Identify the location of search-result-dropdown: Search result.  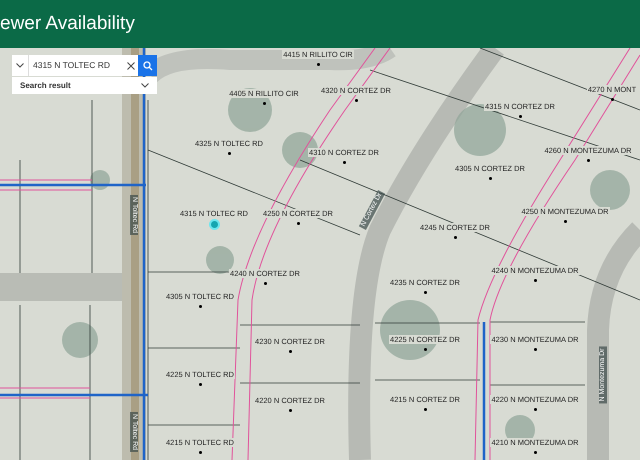
(84, 85).